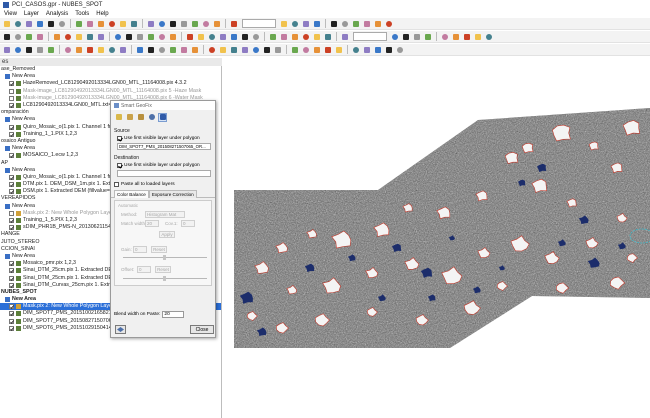 Image resolution: width=650 pixels, height=418 pixels. What do you see at coordinates (119, 138) in the screenshot?
I see `source-check-box` at bounding box center [119, 138].